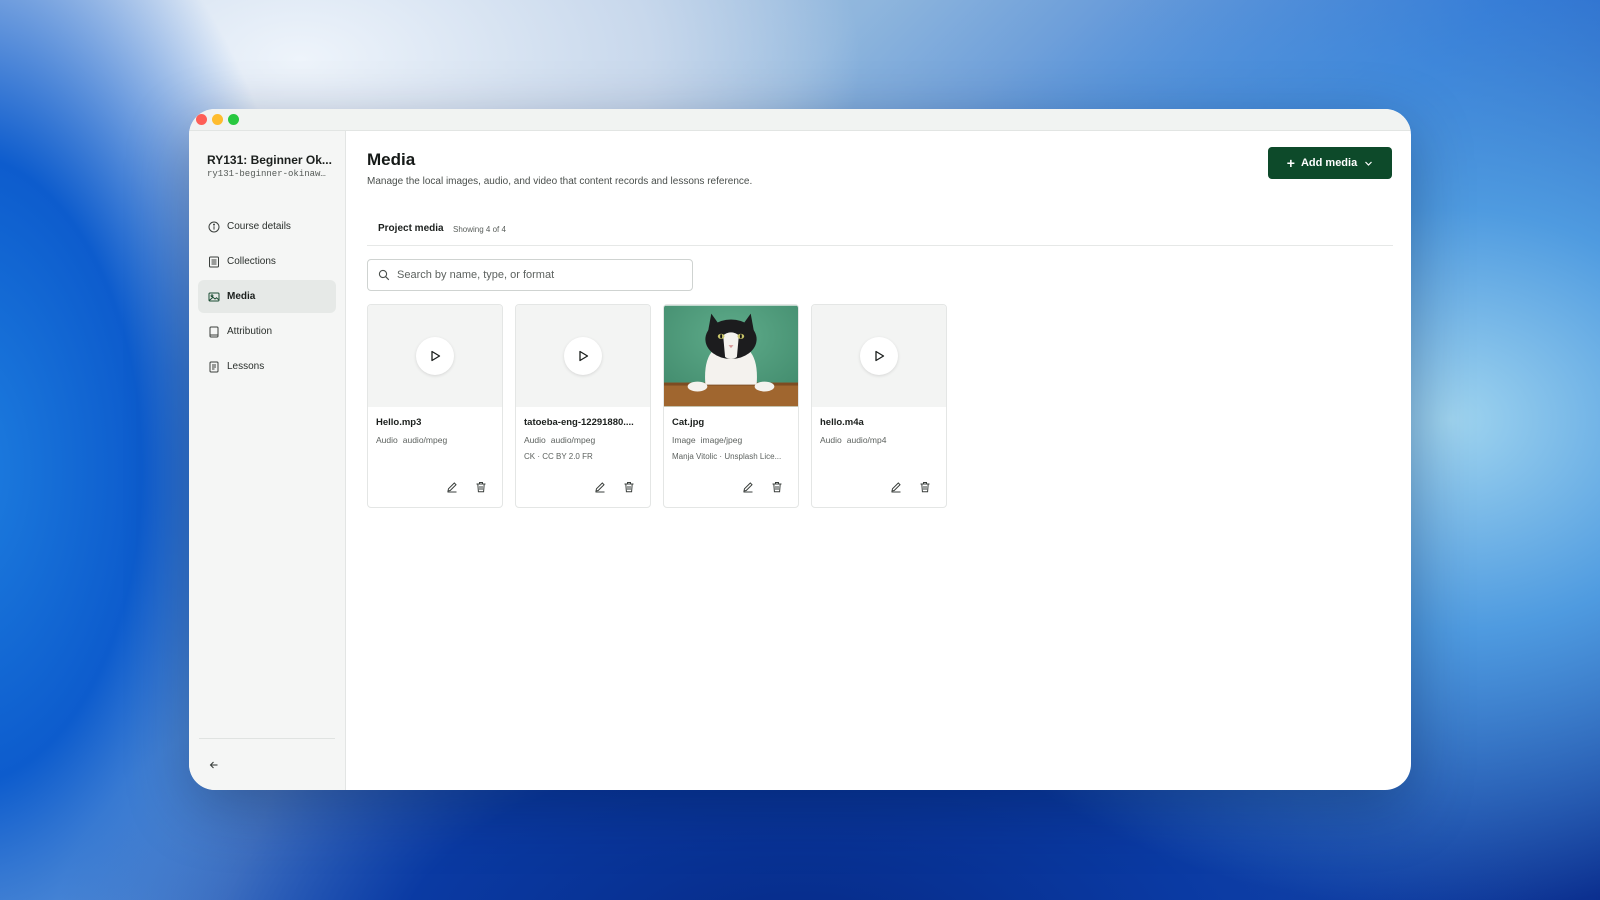 The image size is (1600, 900). I want to click on media-meta: Audio audio/mp4, so click(853, 440).